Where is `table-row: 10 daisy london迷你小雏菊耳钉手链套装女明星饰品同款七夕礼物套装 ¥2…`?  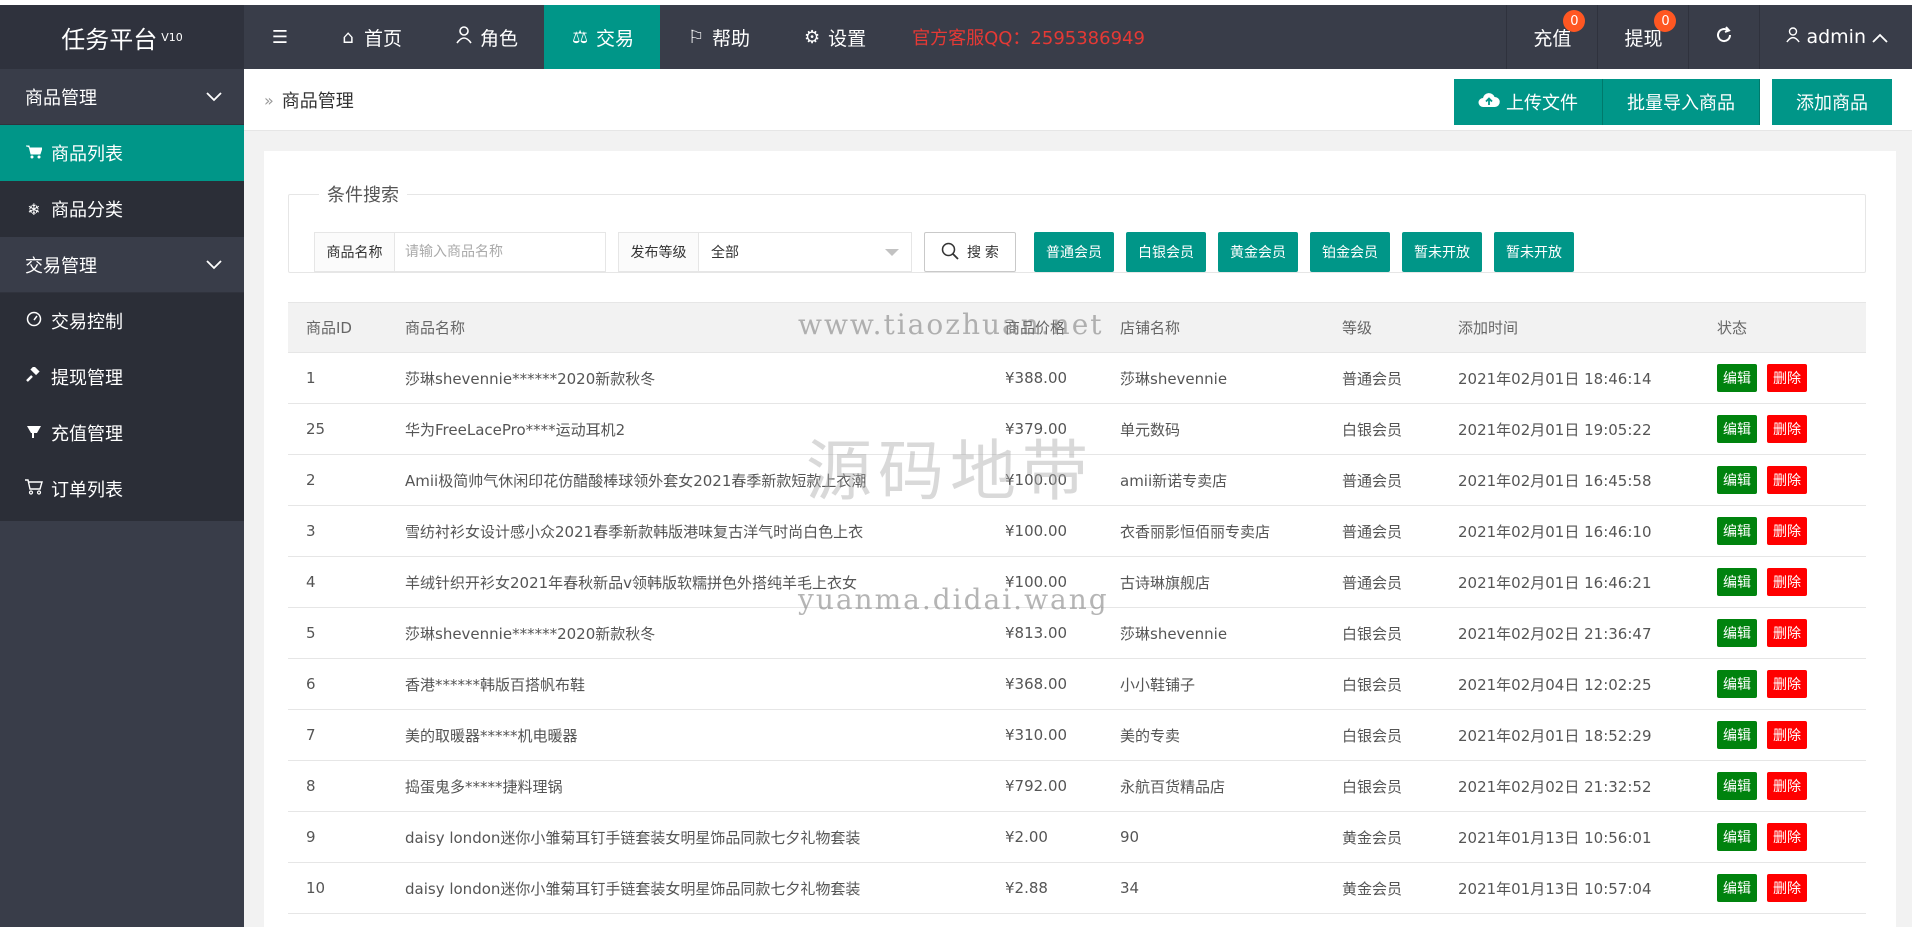 table-row: 10 daisy london迷你小雏菊耳钉手链套装女明星饰品同款七夕礼物套装 ¥2… is located at coordinates (1077, 888).